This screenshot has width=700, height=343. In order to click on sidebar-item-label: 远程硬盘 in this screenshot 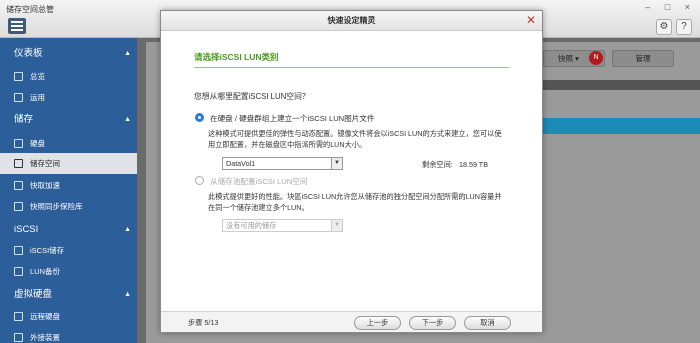, I will do `click(45, 316)`.